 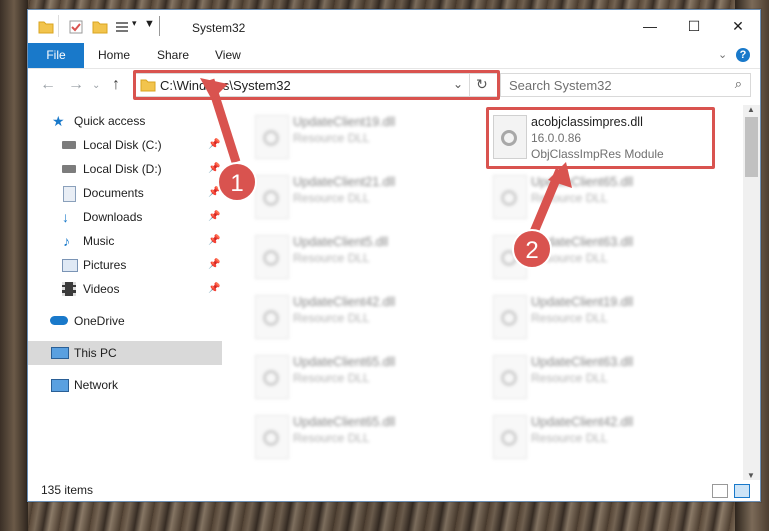 I want to click on arrowhead-icon, so click(x=214, y=89).